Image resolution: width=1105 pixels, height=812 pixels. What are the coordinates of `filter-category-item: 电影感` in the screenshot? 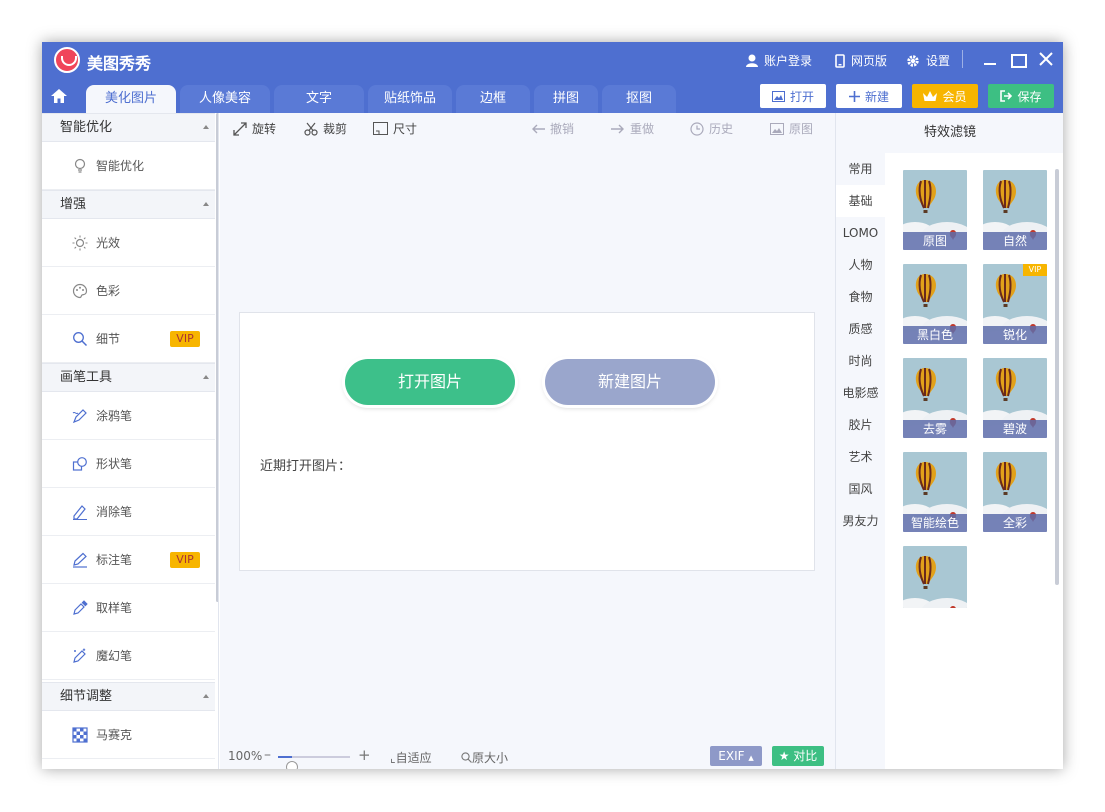 It's located at (860, 393).